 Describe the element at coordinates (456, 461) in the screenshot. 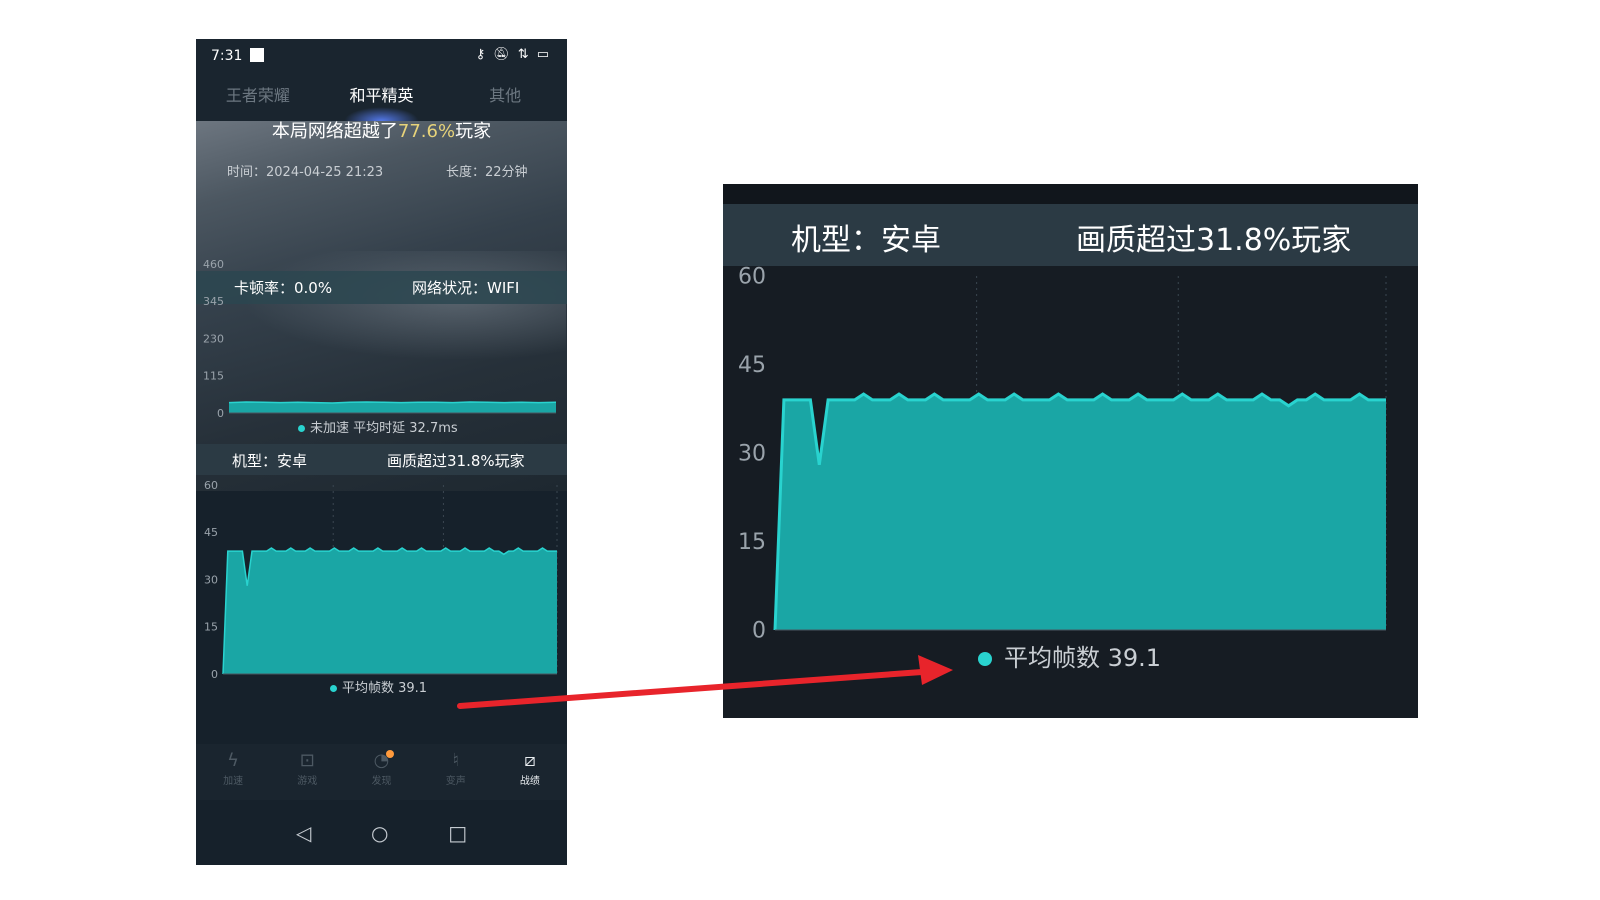

I see `graphics-quality: 画质超过31.8%玩家` at that location.